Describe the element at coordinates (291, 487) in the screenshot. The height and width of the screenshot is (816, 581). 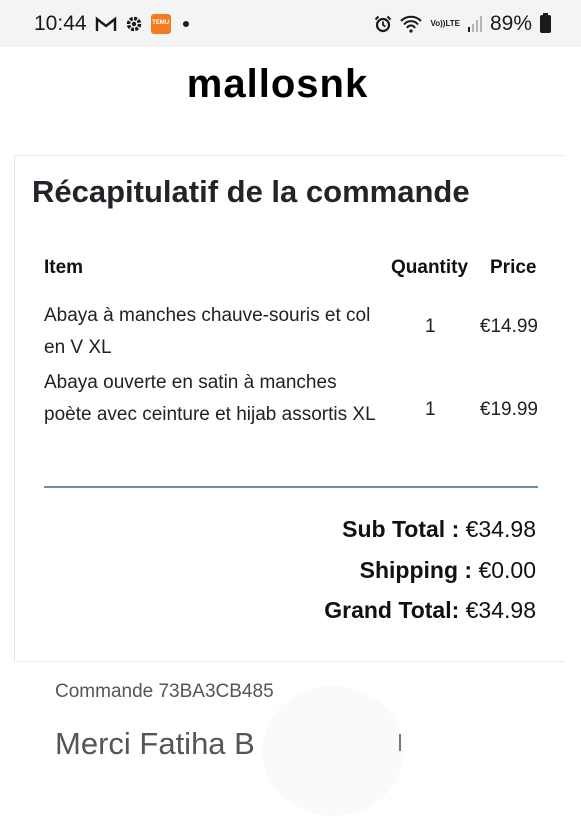
I see `totals-divider` at that location.